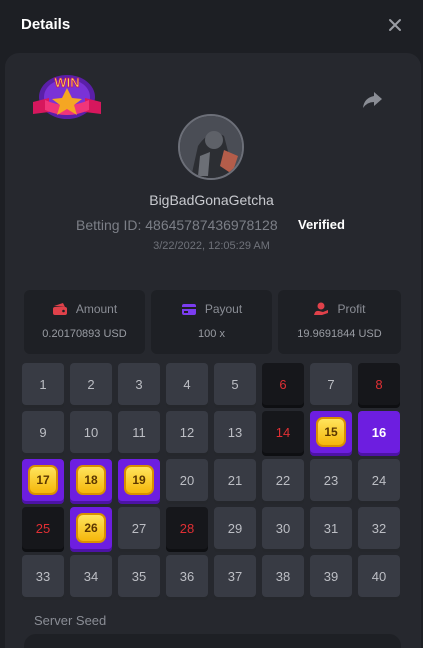 This screenshot has height=648, width=423. I want to click on grid-cell-number: 10, so click(91, 432).